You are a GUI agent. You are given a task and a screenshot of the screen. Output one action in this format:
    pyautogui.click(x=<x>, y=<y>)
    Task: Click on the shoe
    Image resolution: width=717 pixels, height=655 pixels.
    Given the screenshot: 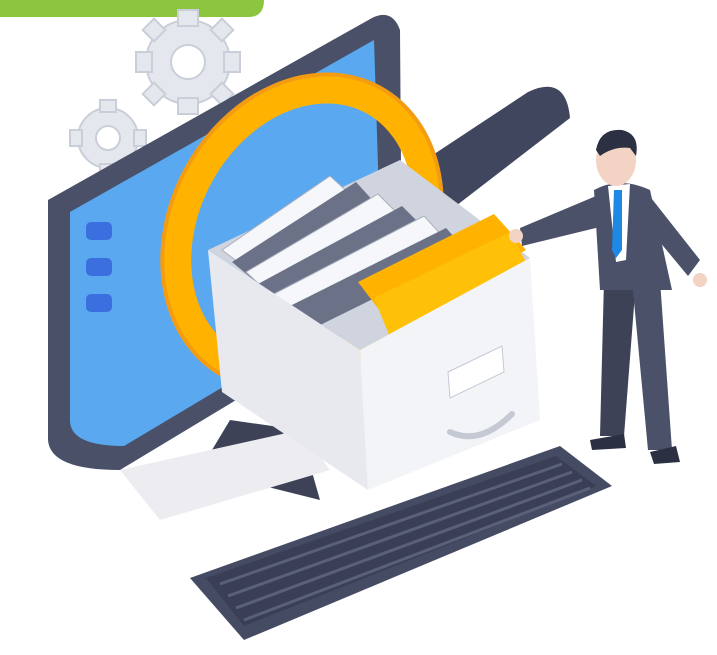 What is the action you would take?
    pyautogui.click(x=608, y=442)
    